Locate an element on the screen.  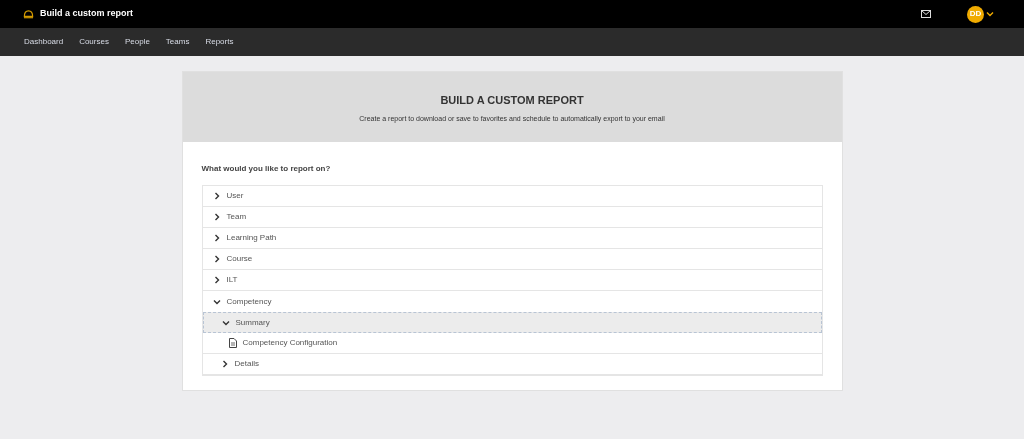
tree-item: Competency is located at coordinates (512, 301).